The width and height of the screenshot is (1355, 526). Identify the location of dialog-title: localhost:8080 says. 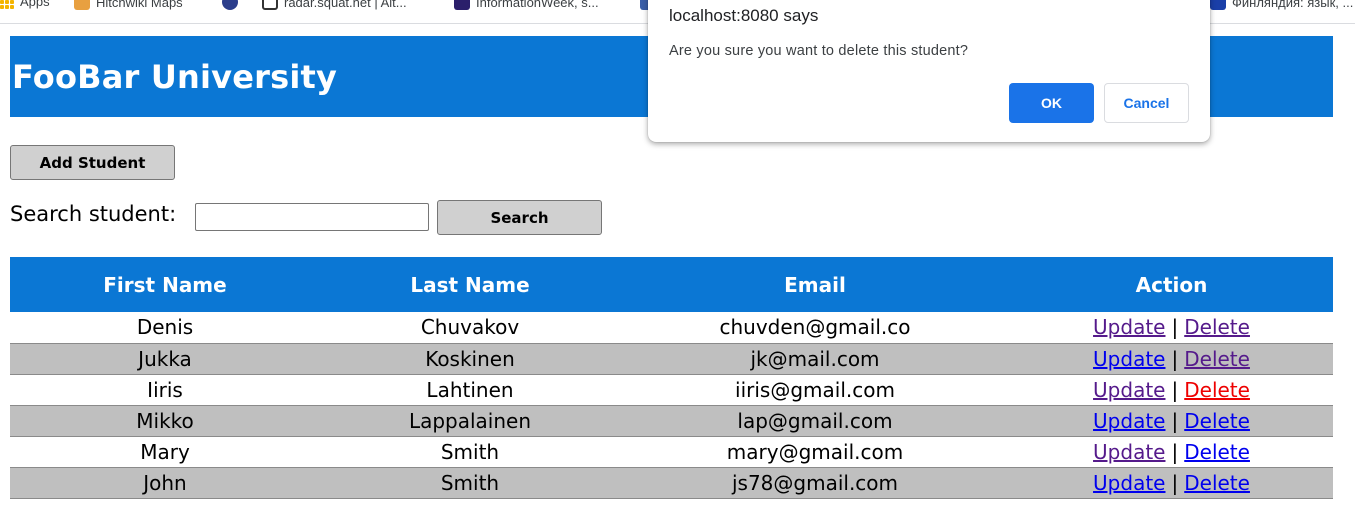
(744, 15).